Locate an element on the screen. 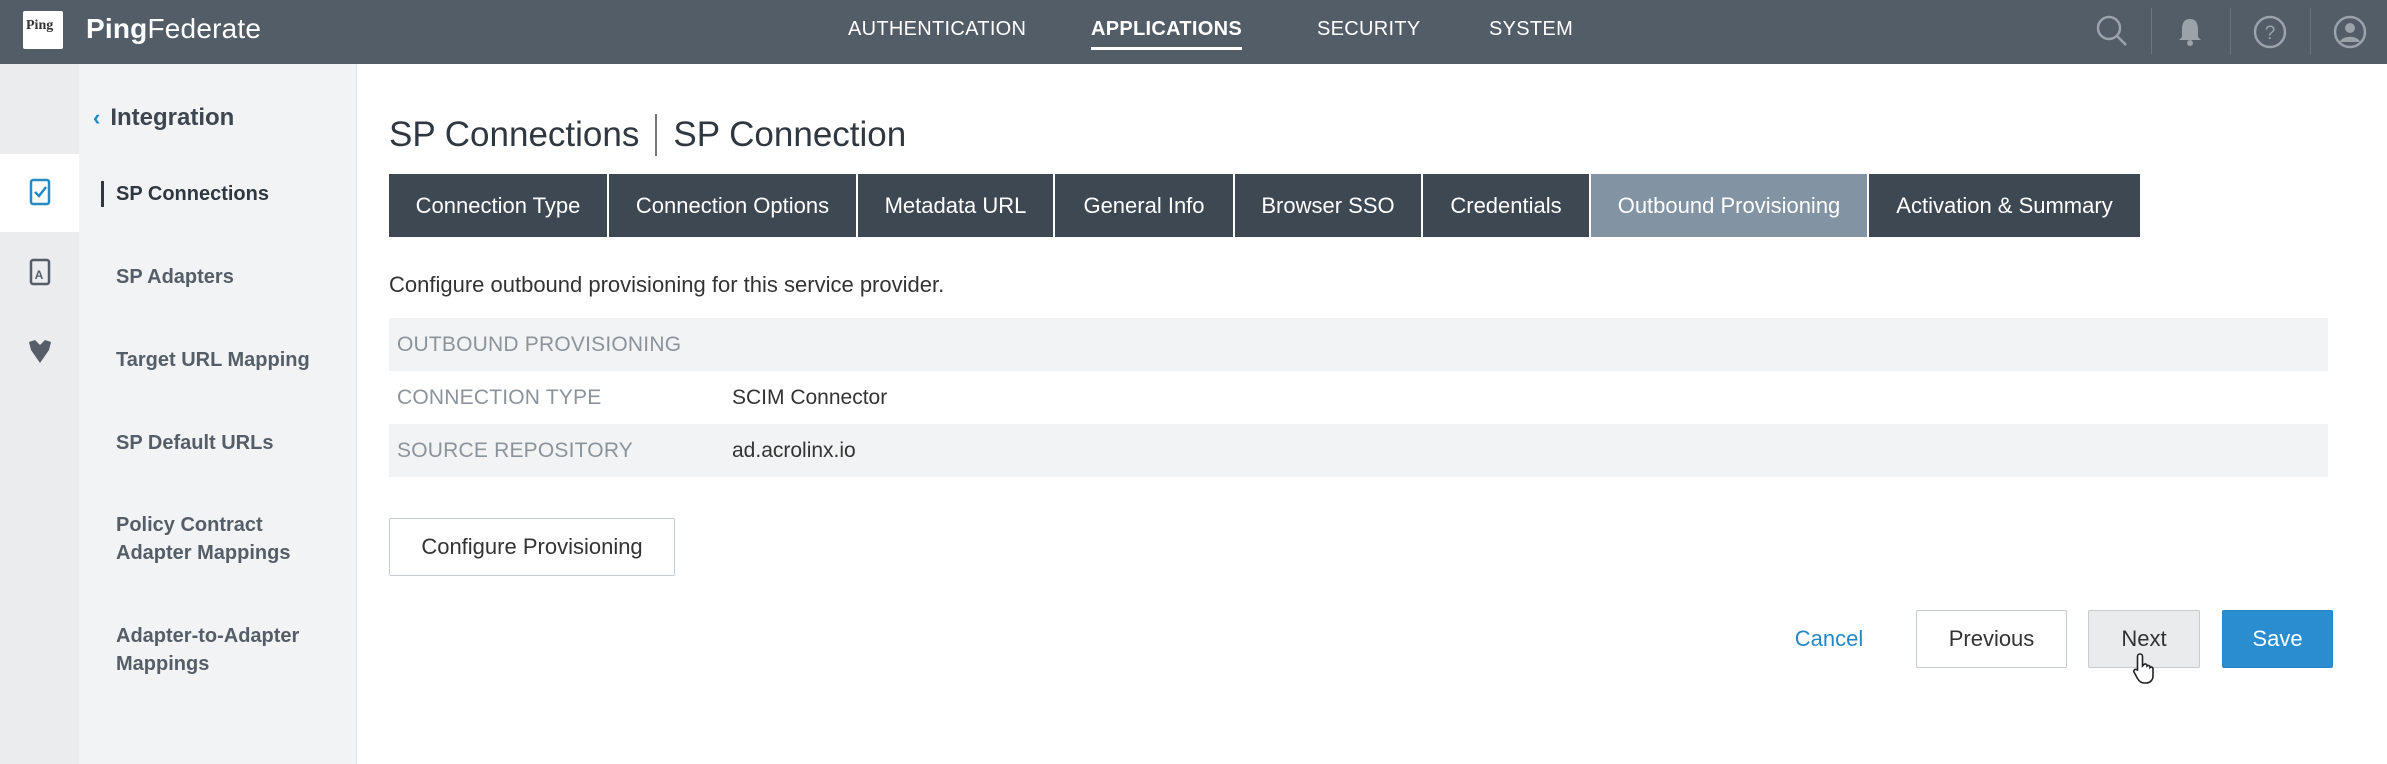  target-mapping-icon is located at coordinates (40, 351).